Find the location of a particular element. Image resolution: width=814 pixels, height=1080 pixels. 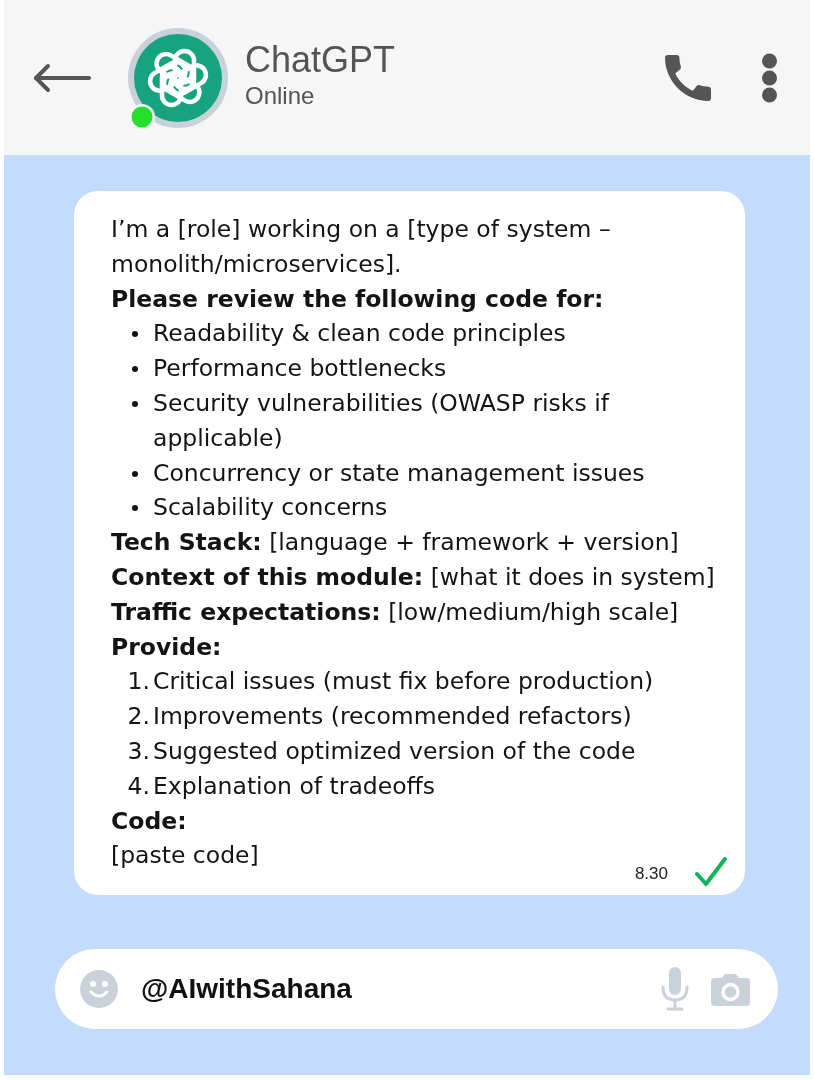

message-field: @AIwithSahana is located at coordinates (416, 989).